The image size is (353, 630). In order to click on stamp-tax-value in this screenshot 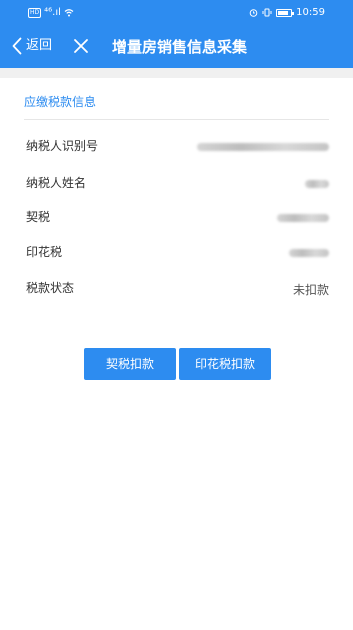, I will do `click(309, 252)`.